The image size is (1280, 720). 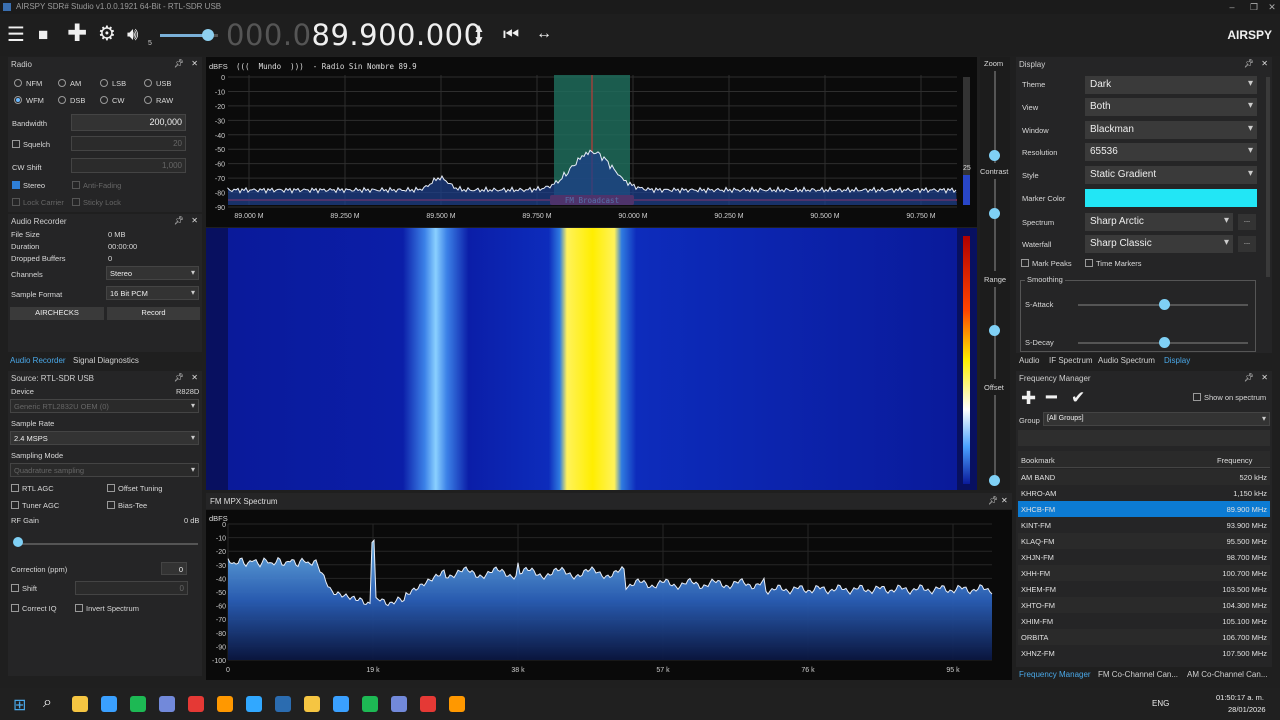 I want to click on device-select: Generic RTL2832U OEM (0), so click(x=104, y=406).